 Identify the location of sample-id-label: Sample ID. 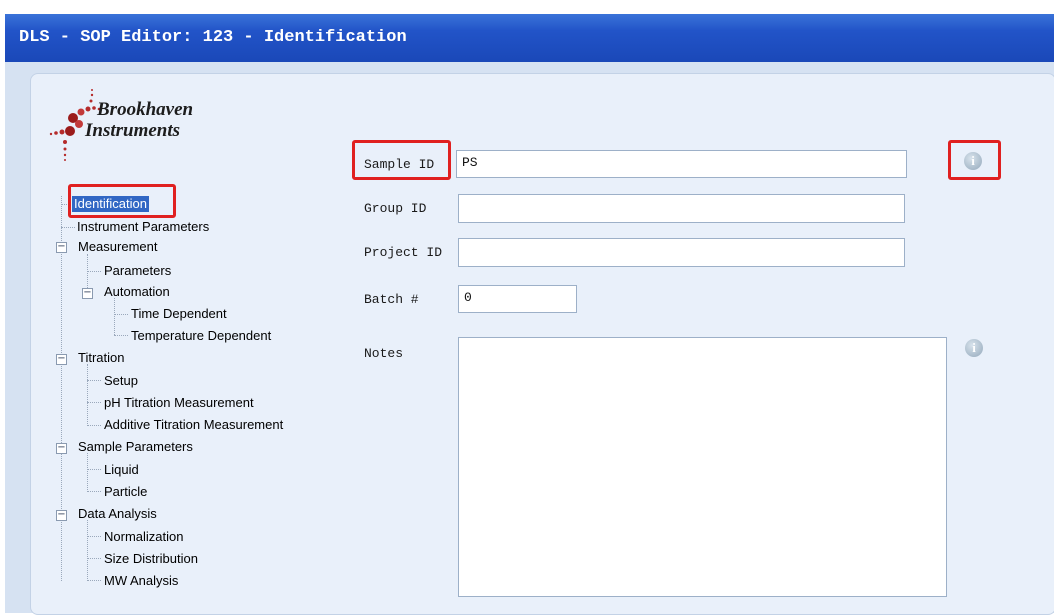
(399, 164).